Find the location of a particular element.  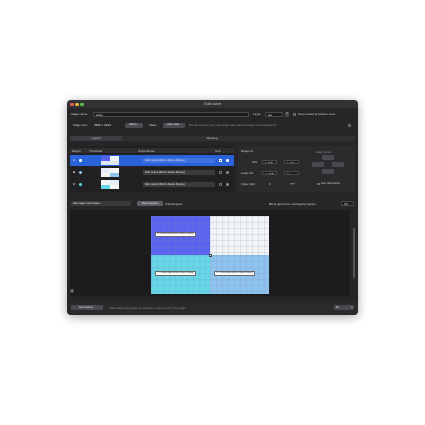

size-width-input: 1,728 is located at coordinates (269, 161).